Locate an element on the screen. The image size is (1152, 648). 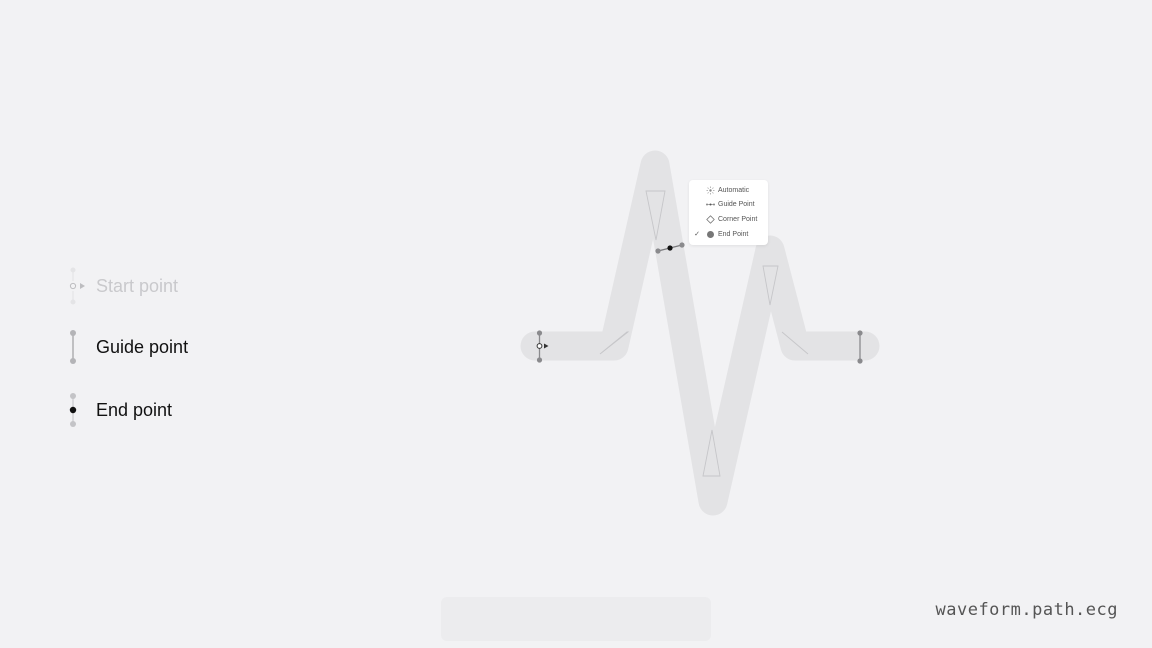
menu-label: Guide Point is located at coordinates (736, 204).